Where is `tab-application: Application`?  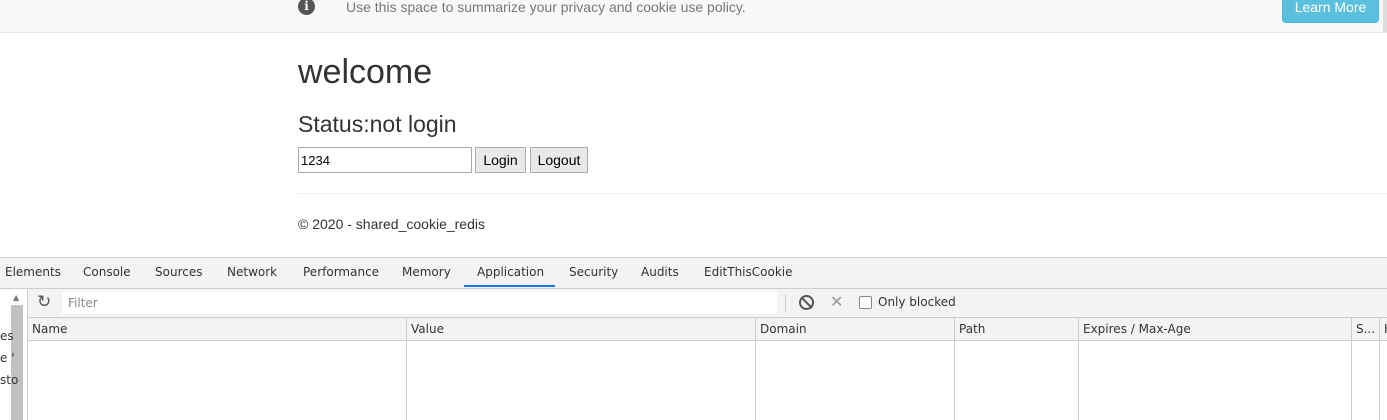 tab-application: Application is located at coordinates (510, 273).